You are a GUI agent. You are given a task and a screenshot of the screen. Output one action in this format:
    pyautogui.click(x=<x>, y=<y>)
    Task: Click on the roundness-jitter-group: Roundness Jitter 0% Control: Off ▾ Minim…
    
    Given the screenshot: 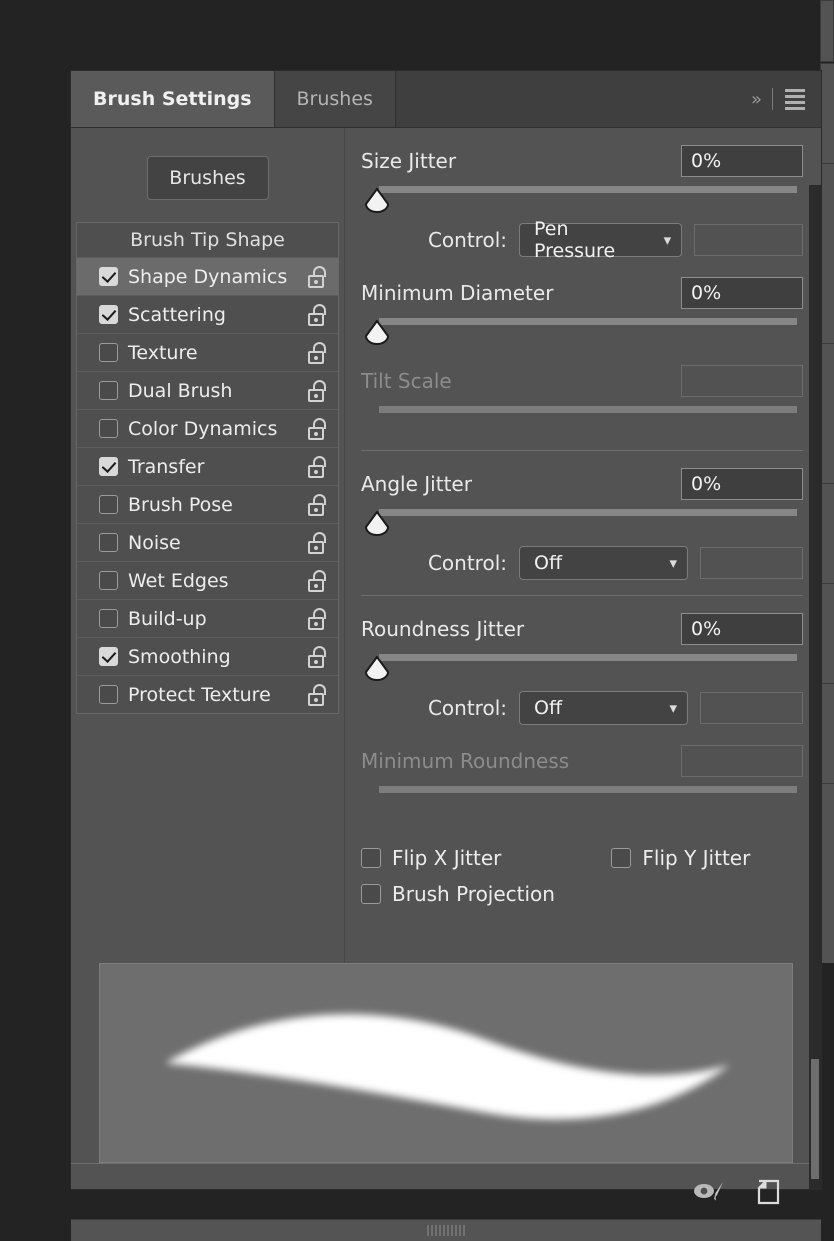 What is the action you would take?
    pyautogui.click(x=582, y=753)
    